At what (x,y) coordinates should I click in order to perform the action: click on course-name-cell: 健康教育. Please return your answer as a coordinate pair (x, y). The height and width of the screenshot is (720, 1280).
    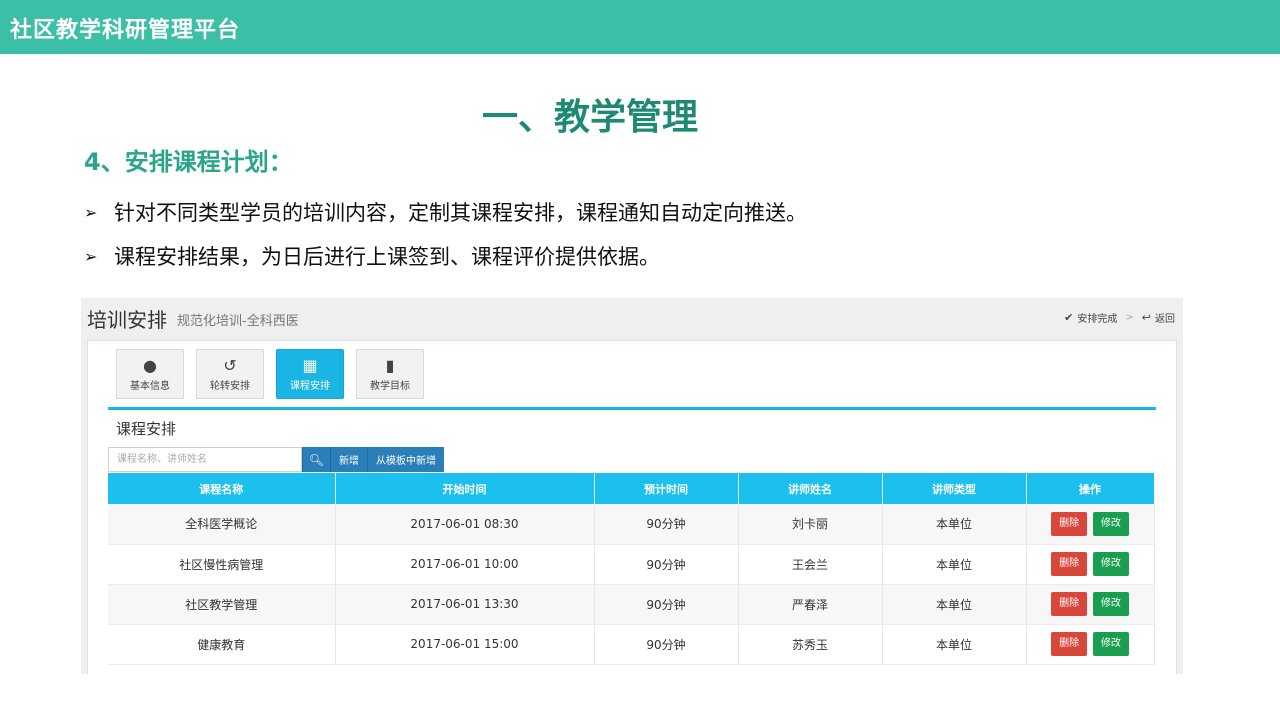
    Looking at the image, I should click on (222, 644).